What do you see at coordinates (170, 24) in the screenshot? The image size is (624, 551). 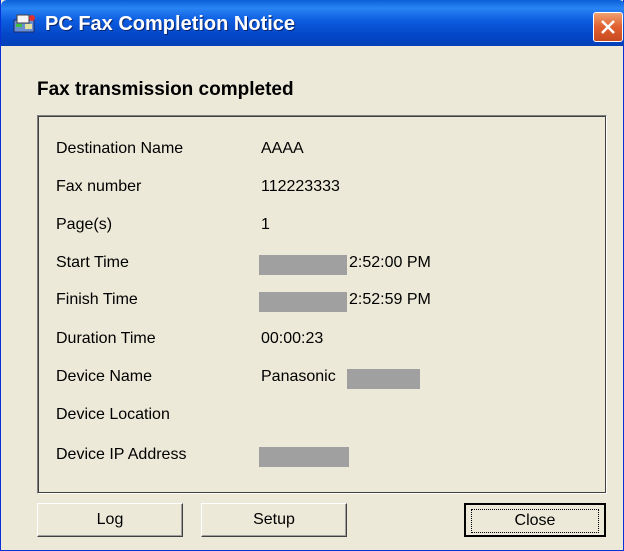 I see `window-title: PC Fax Completion Notice` at bounding box center [170, 24].